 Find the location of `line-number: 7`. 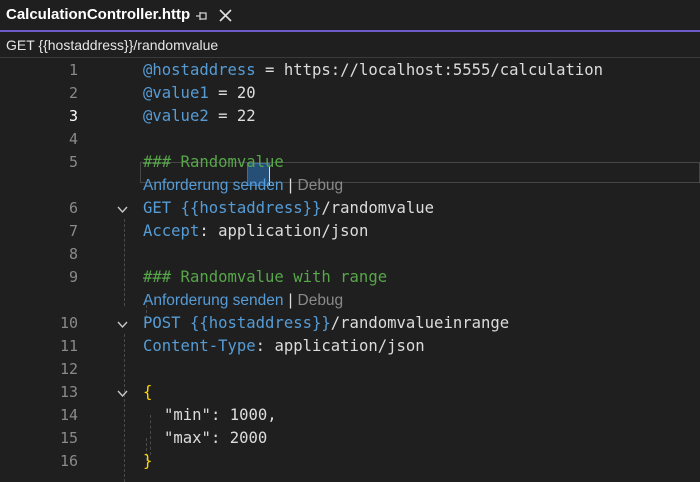

line-number: 7 is located at coordinates (73, 231).